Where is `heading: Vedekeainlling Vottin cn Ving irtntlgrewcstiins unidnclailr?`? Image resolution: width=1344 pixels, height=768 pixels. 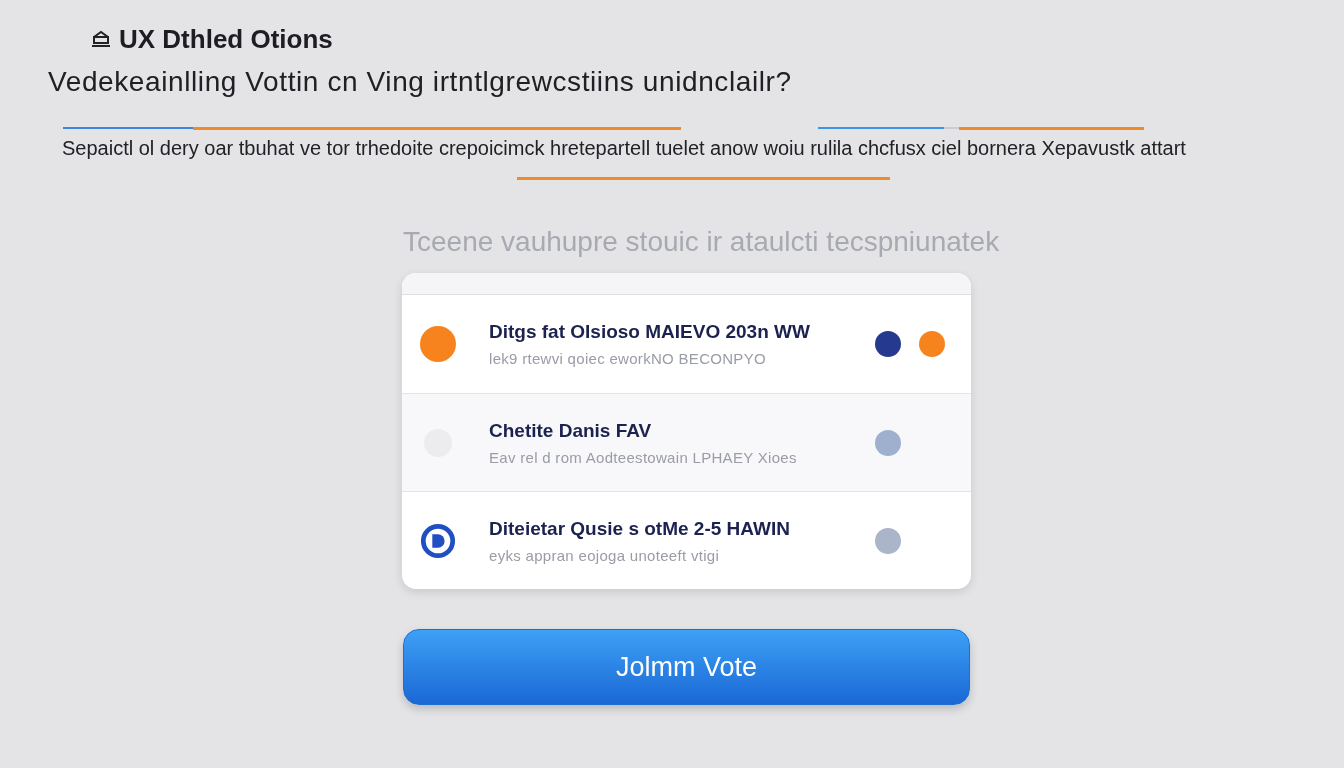
heading: Vedekeainlling Vottin cn Ving irtntlgrewcstiins unidnclailr? is located at coordinates (420, 82).